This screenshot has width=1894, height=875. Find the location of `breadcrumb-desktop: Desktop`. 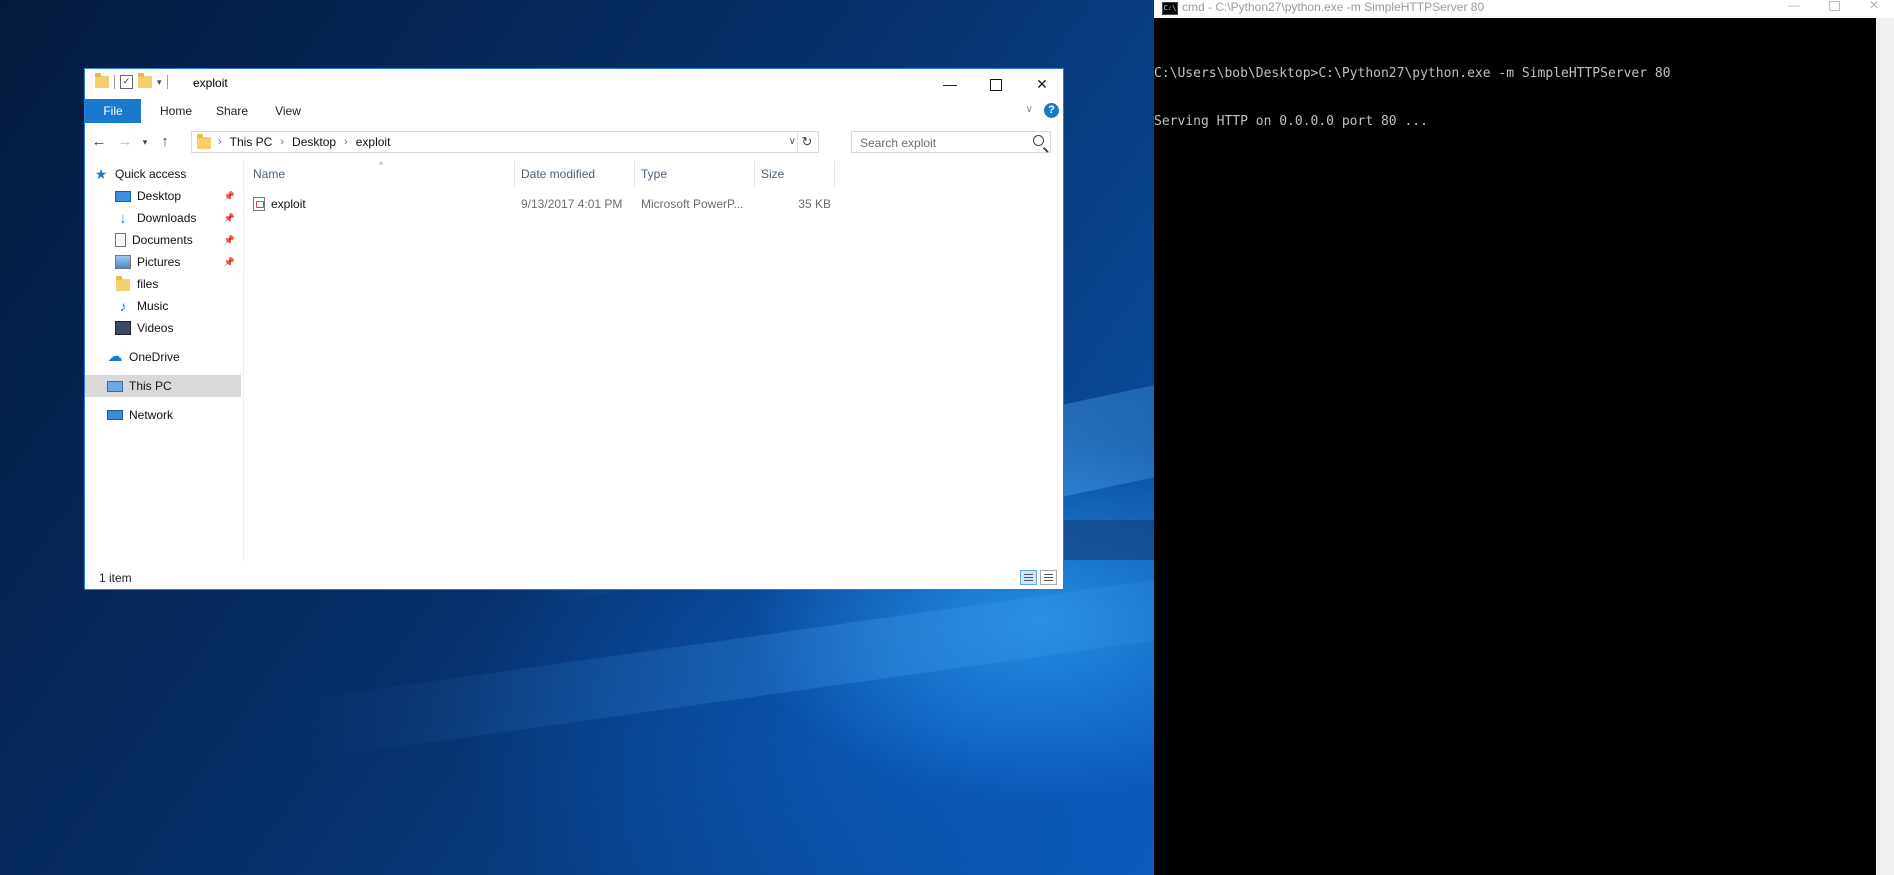

breadcrumb-desktop: Desktop is located at coordinates (314, 142).